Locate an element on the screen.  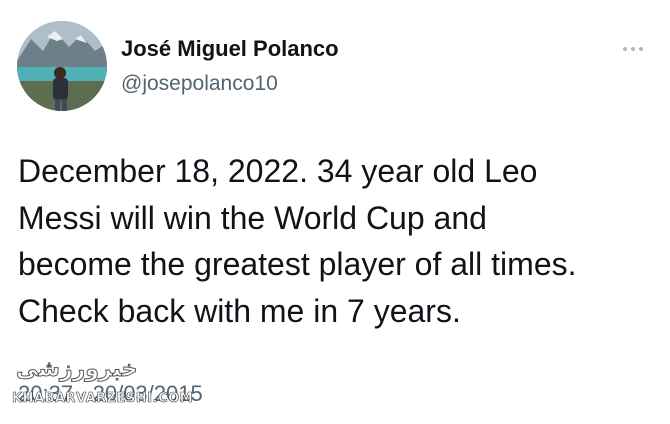
profile-photo-icon is located at coordinates (62, 66).